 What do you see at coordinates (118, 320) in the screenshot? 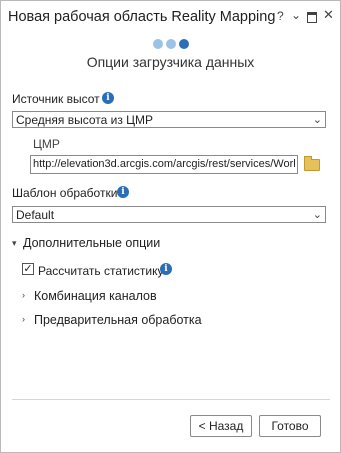
I see `preprocessing-header: Предварительная обработка` at bounding box center [118, 320].